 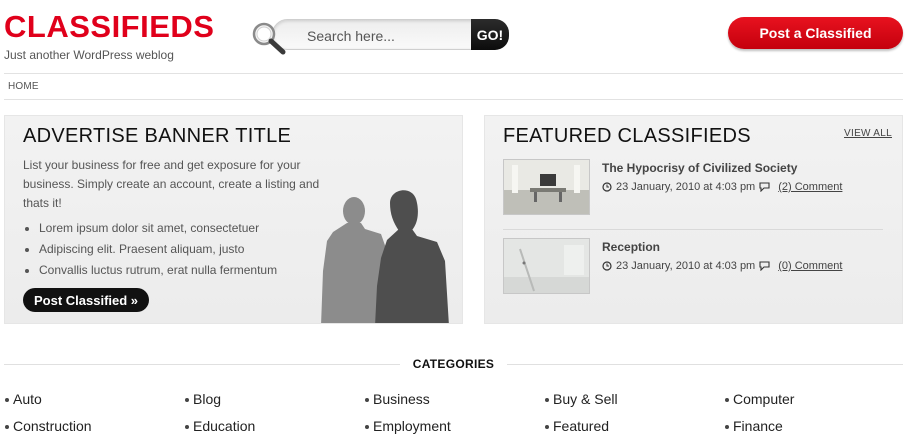 What do you see at coordinates (150, 228) in the screenshot?
I see `banner-bullet: Lorem ipsum dolor sit amet, consectetuer` at bounding box center [150, 228].